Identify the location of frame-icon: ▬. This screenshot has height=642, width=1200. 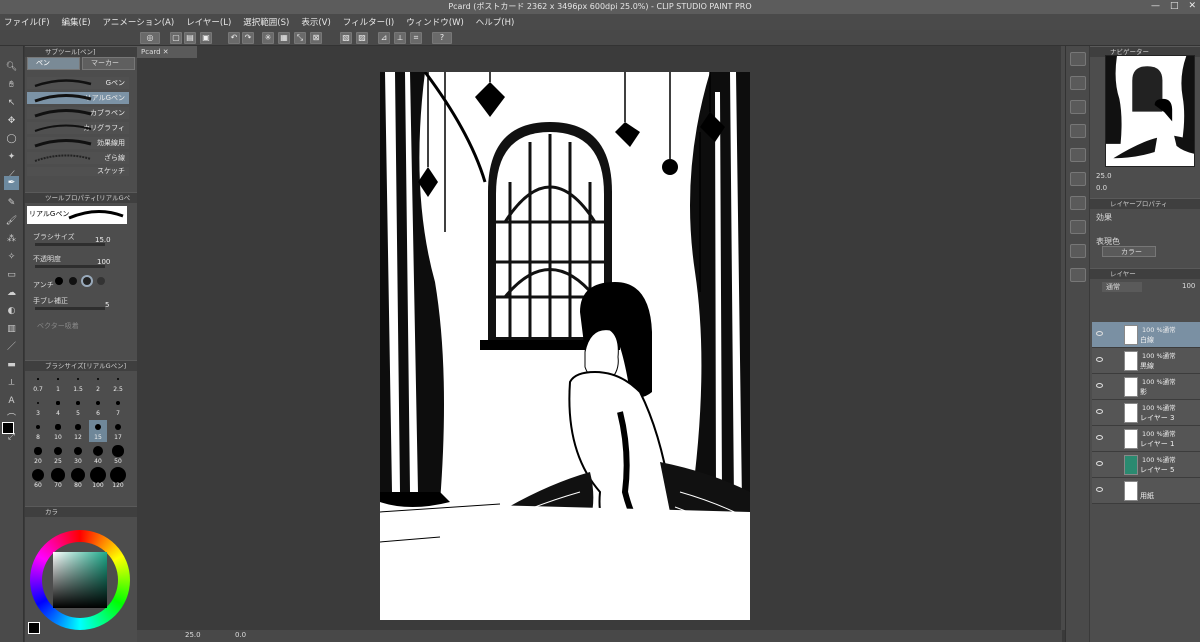
(11, 365).